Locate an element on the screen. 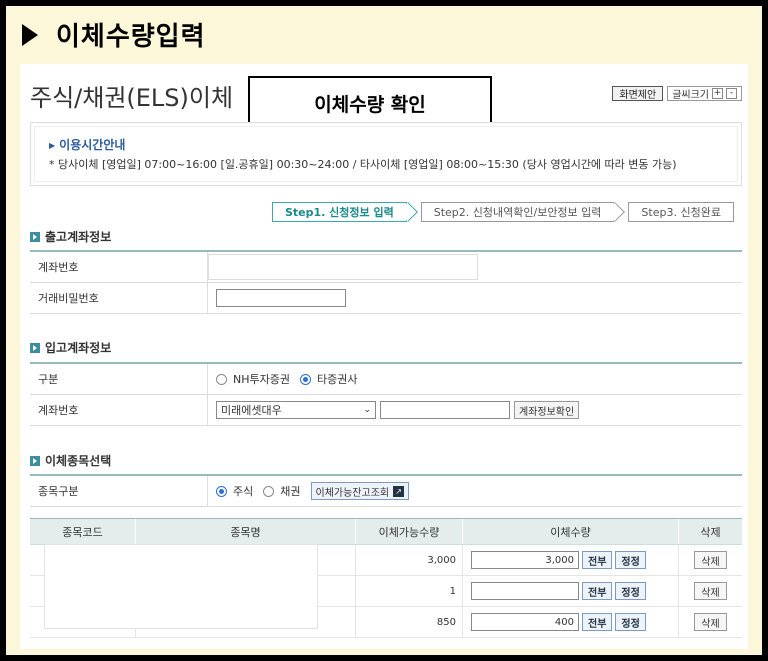 The image size is (768, 661). item-select-form: 종목구분 주식 채권 이체가능잔고조회 ↗ is located at coordinates (386, 490).